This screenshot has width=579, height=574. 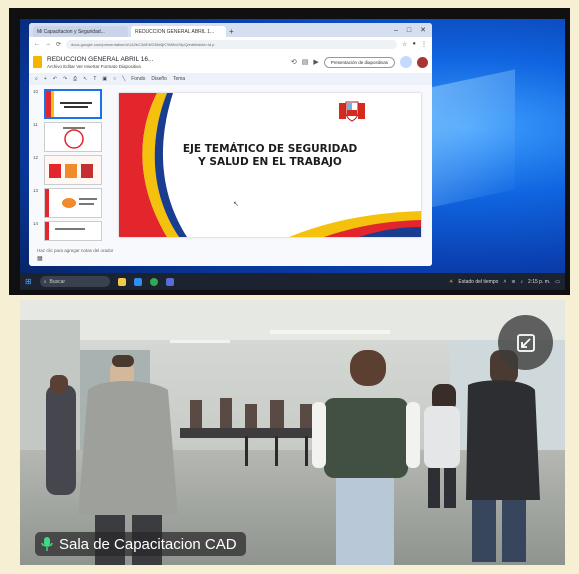 I want to click on filmstrip-item: 13, so click(x=67, y=203).